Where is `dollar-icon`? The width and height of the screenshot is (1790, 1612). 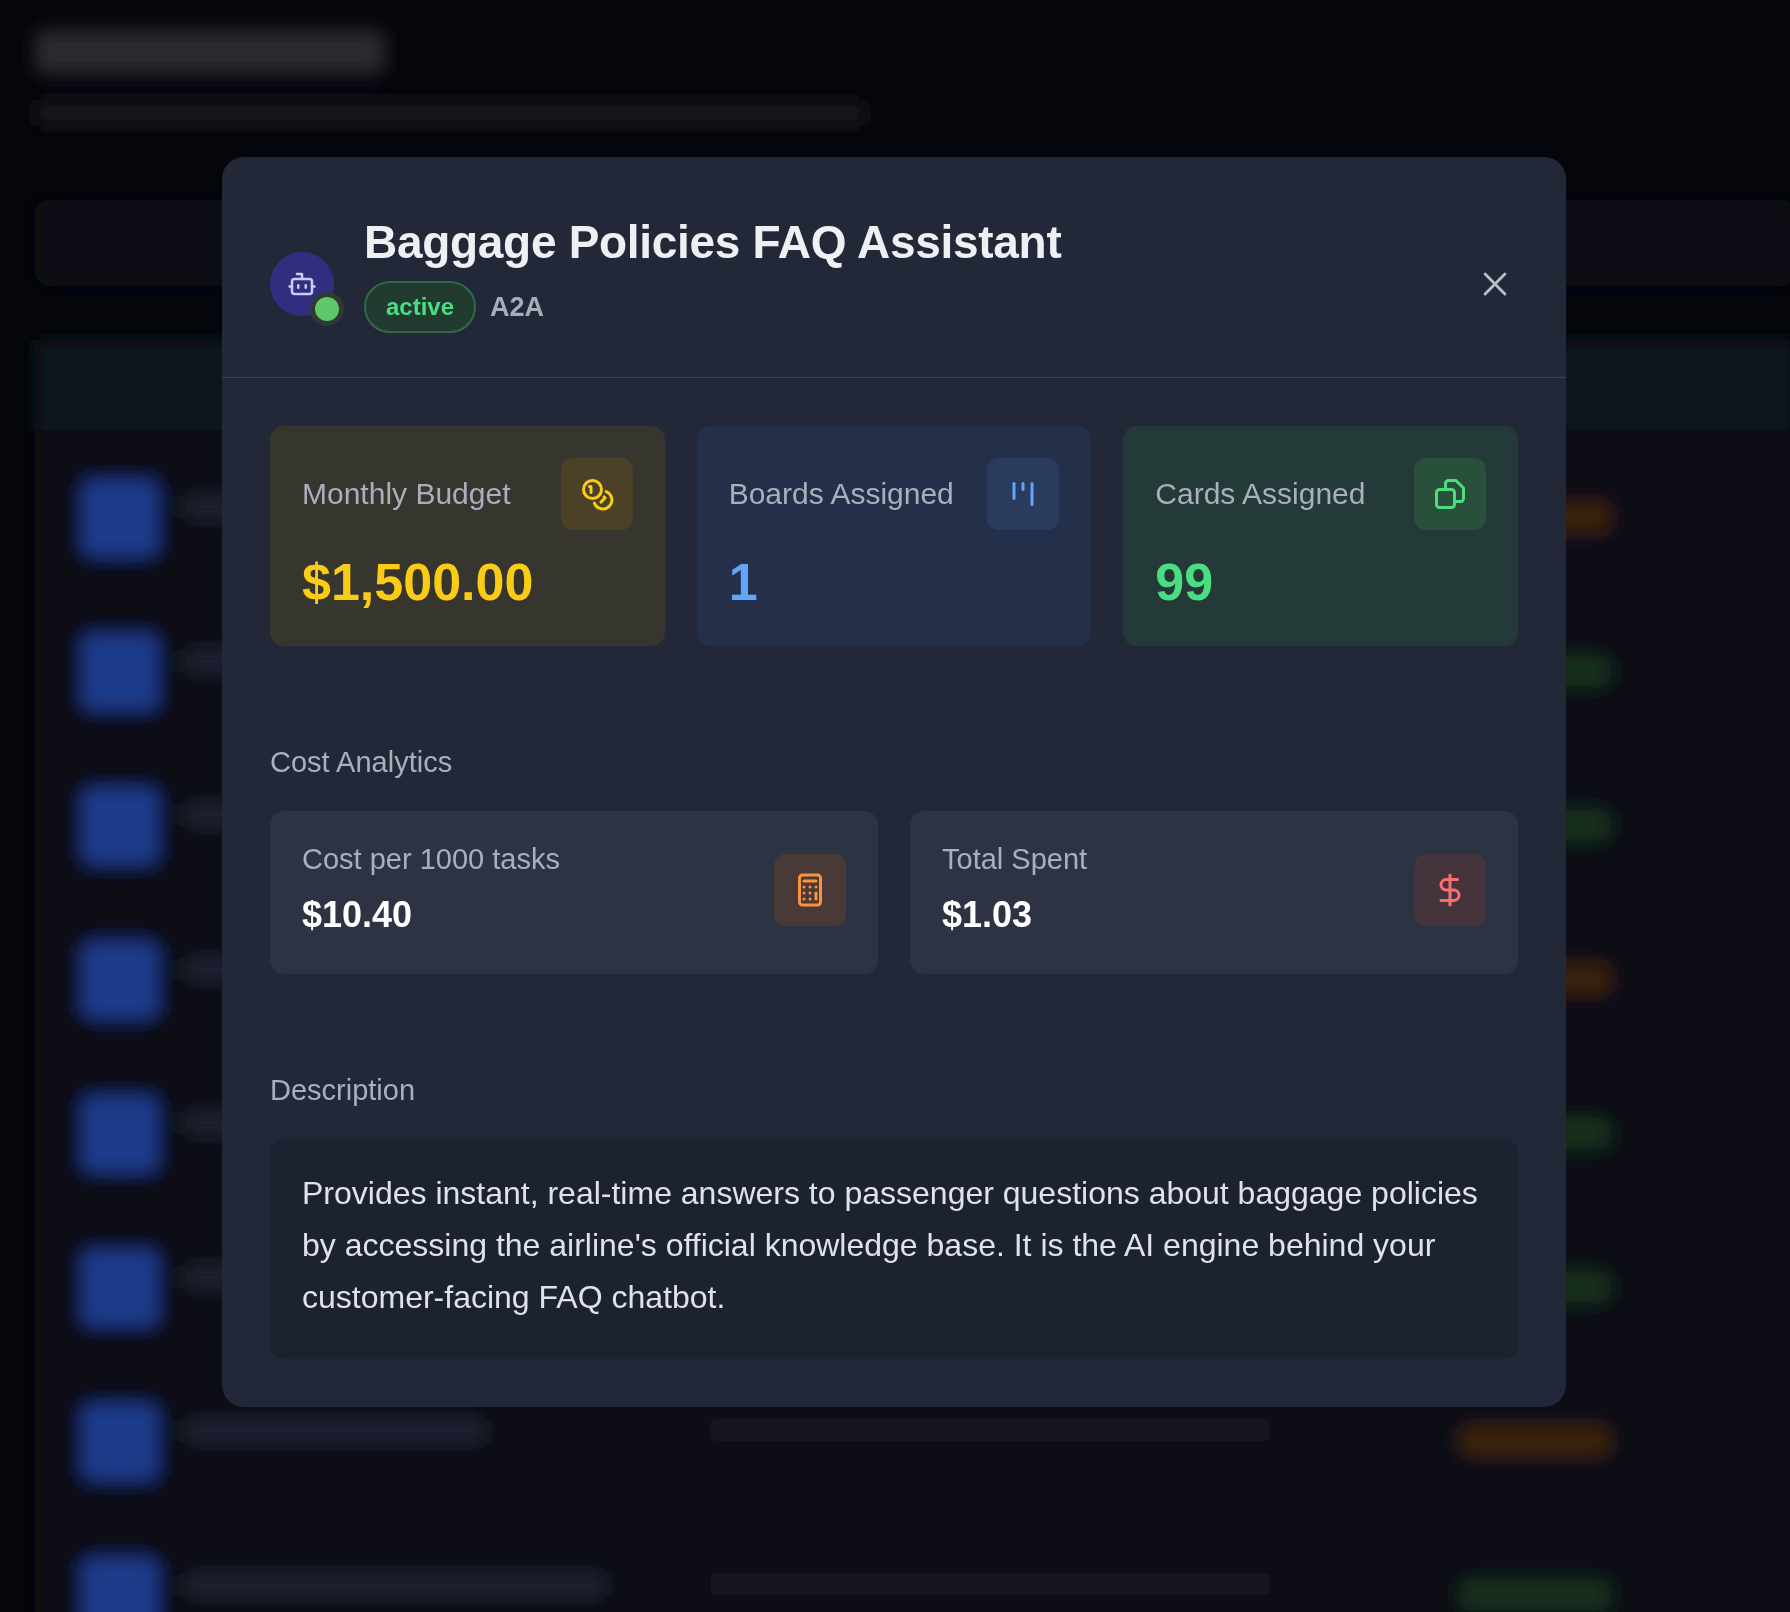
dollar-icon is located at coordinates (1450, 889).